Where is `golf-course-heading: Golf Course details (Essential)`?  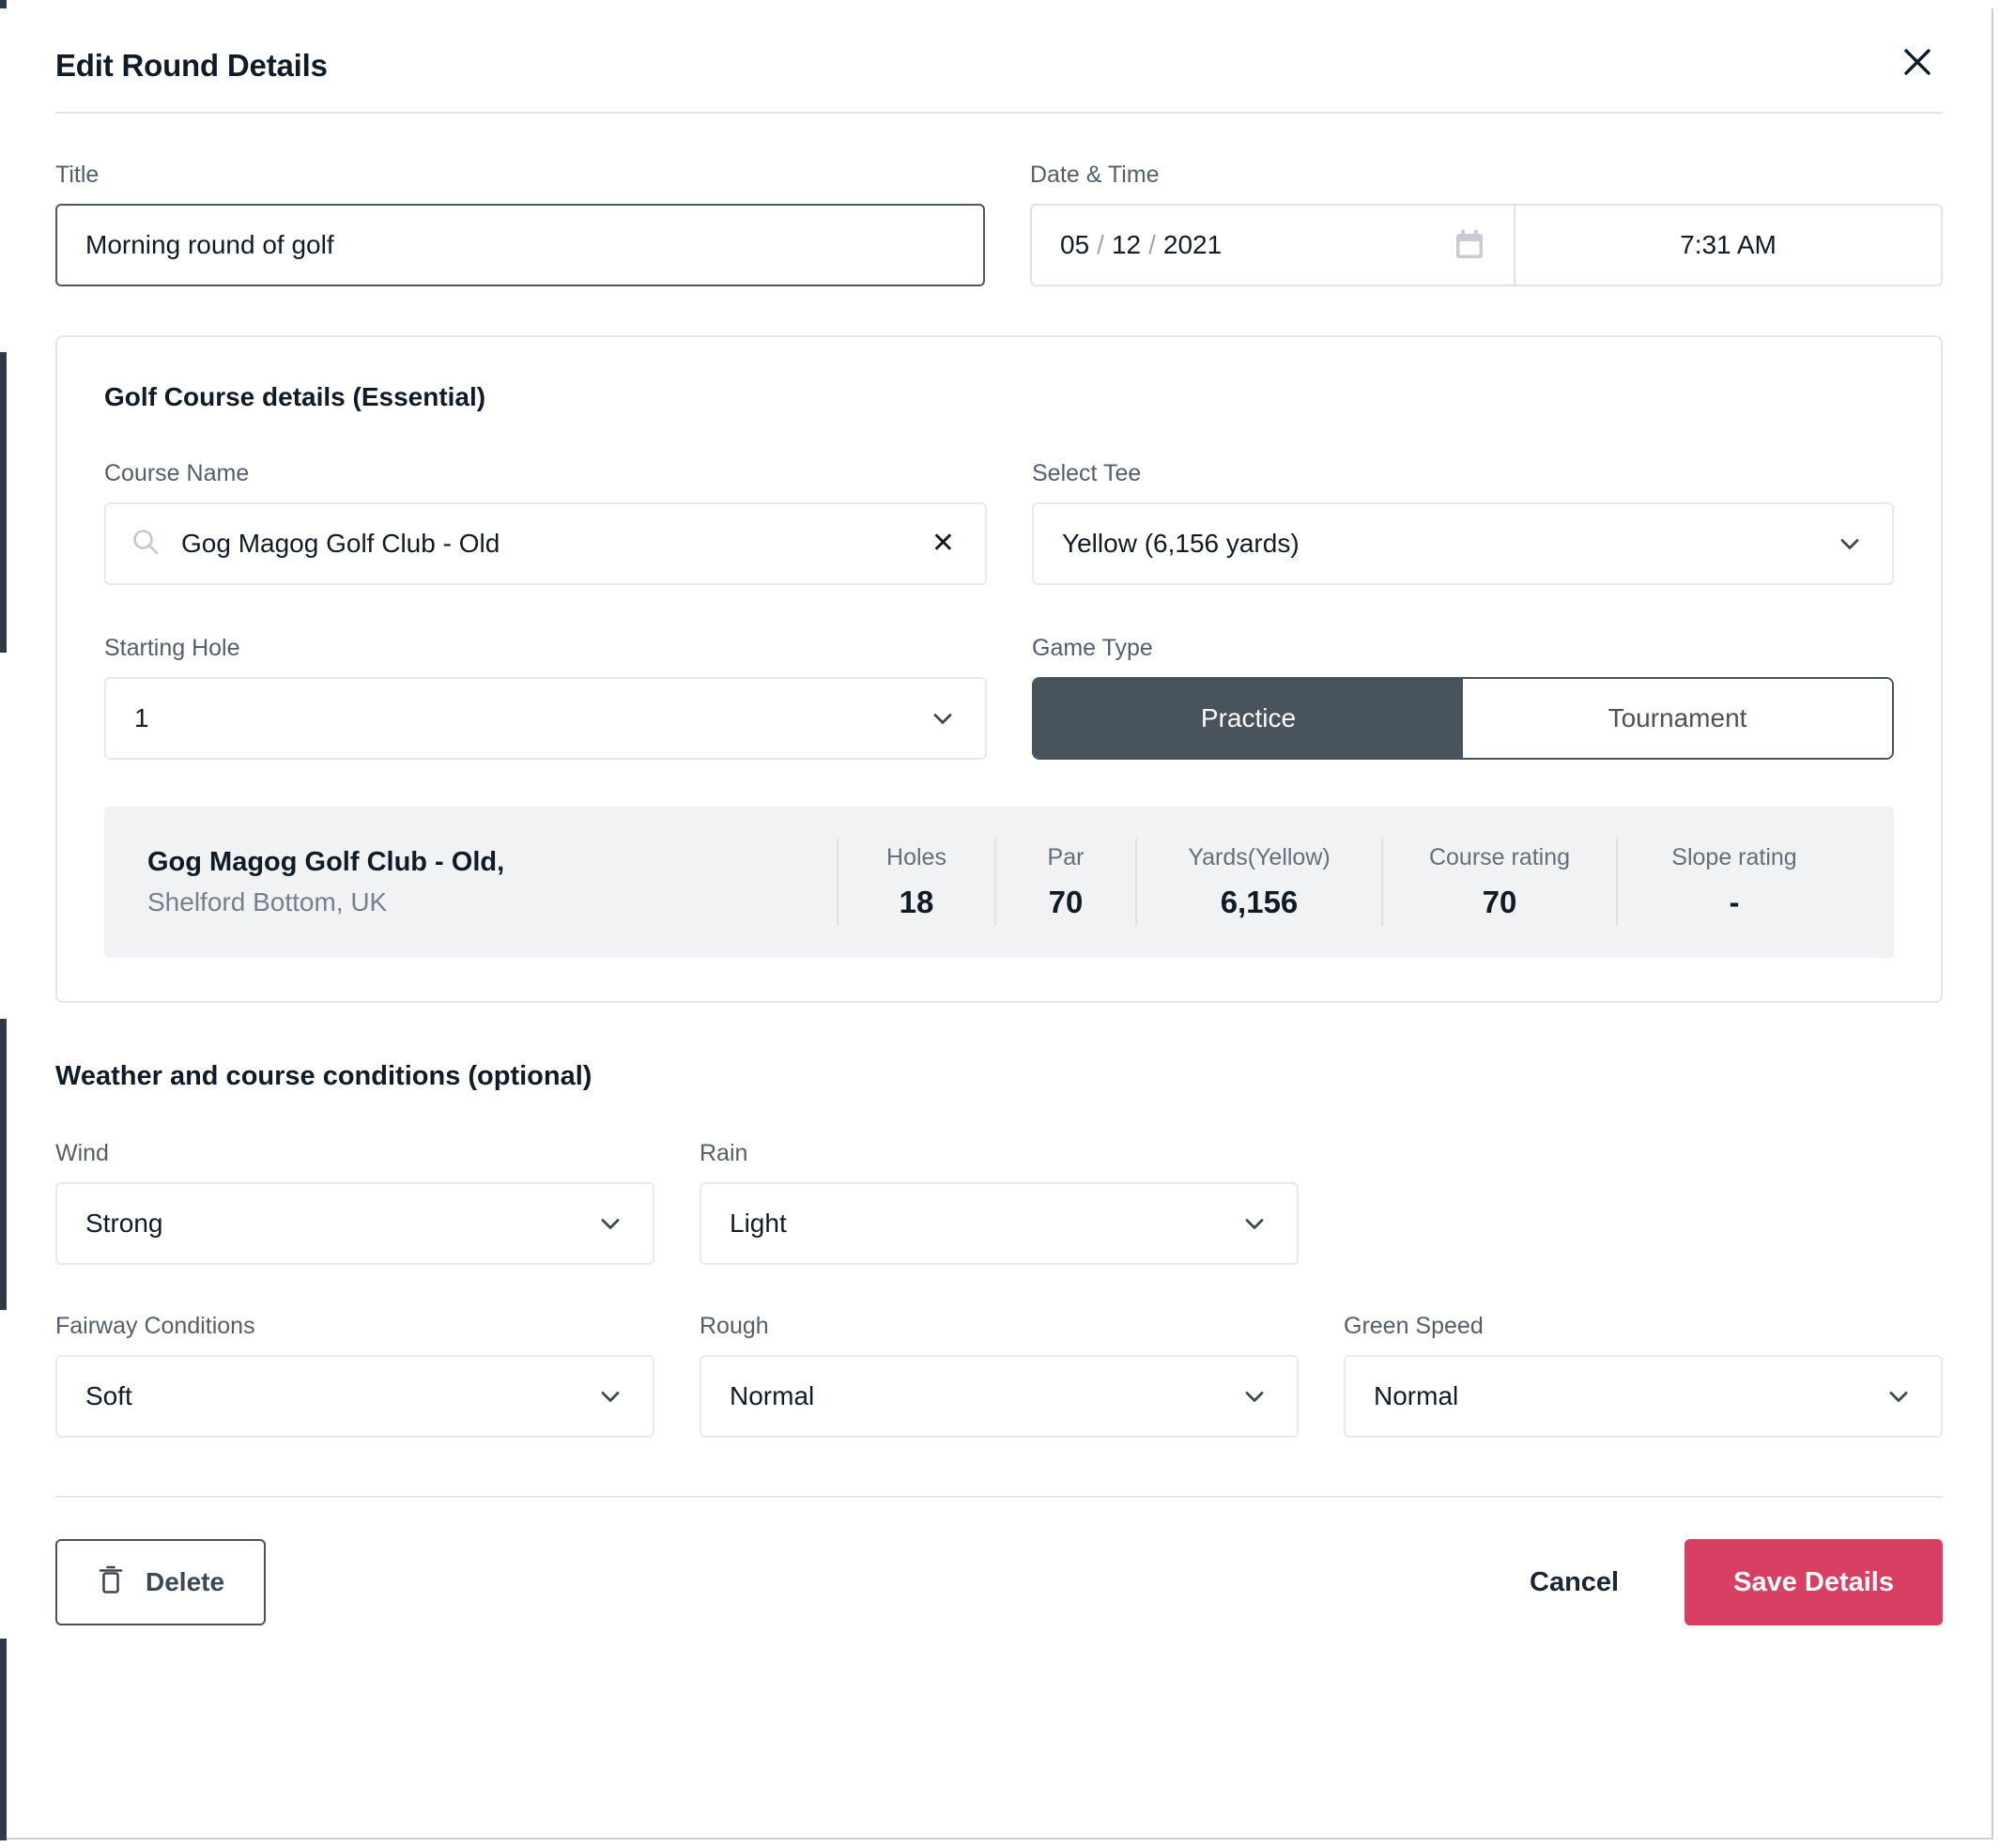
golf-course-heading: Golf Course details (Essential) is located at coordinates (295, 396).